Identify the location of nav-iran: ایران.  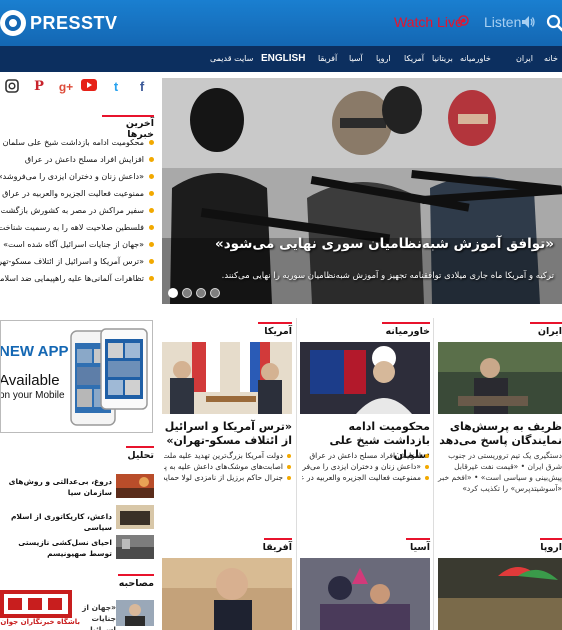
(524, 59).